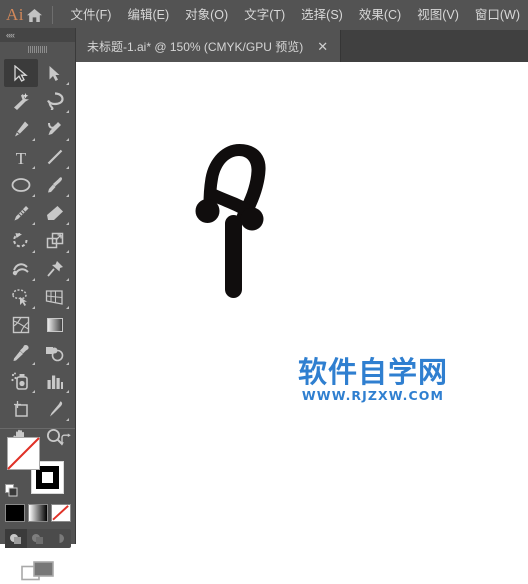 This screenshot has height=584, width=528. I want to click on watermark: 软件自学网 WWW.RJZXW.COM, so click(373, 380).